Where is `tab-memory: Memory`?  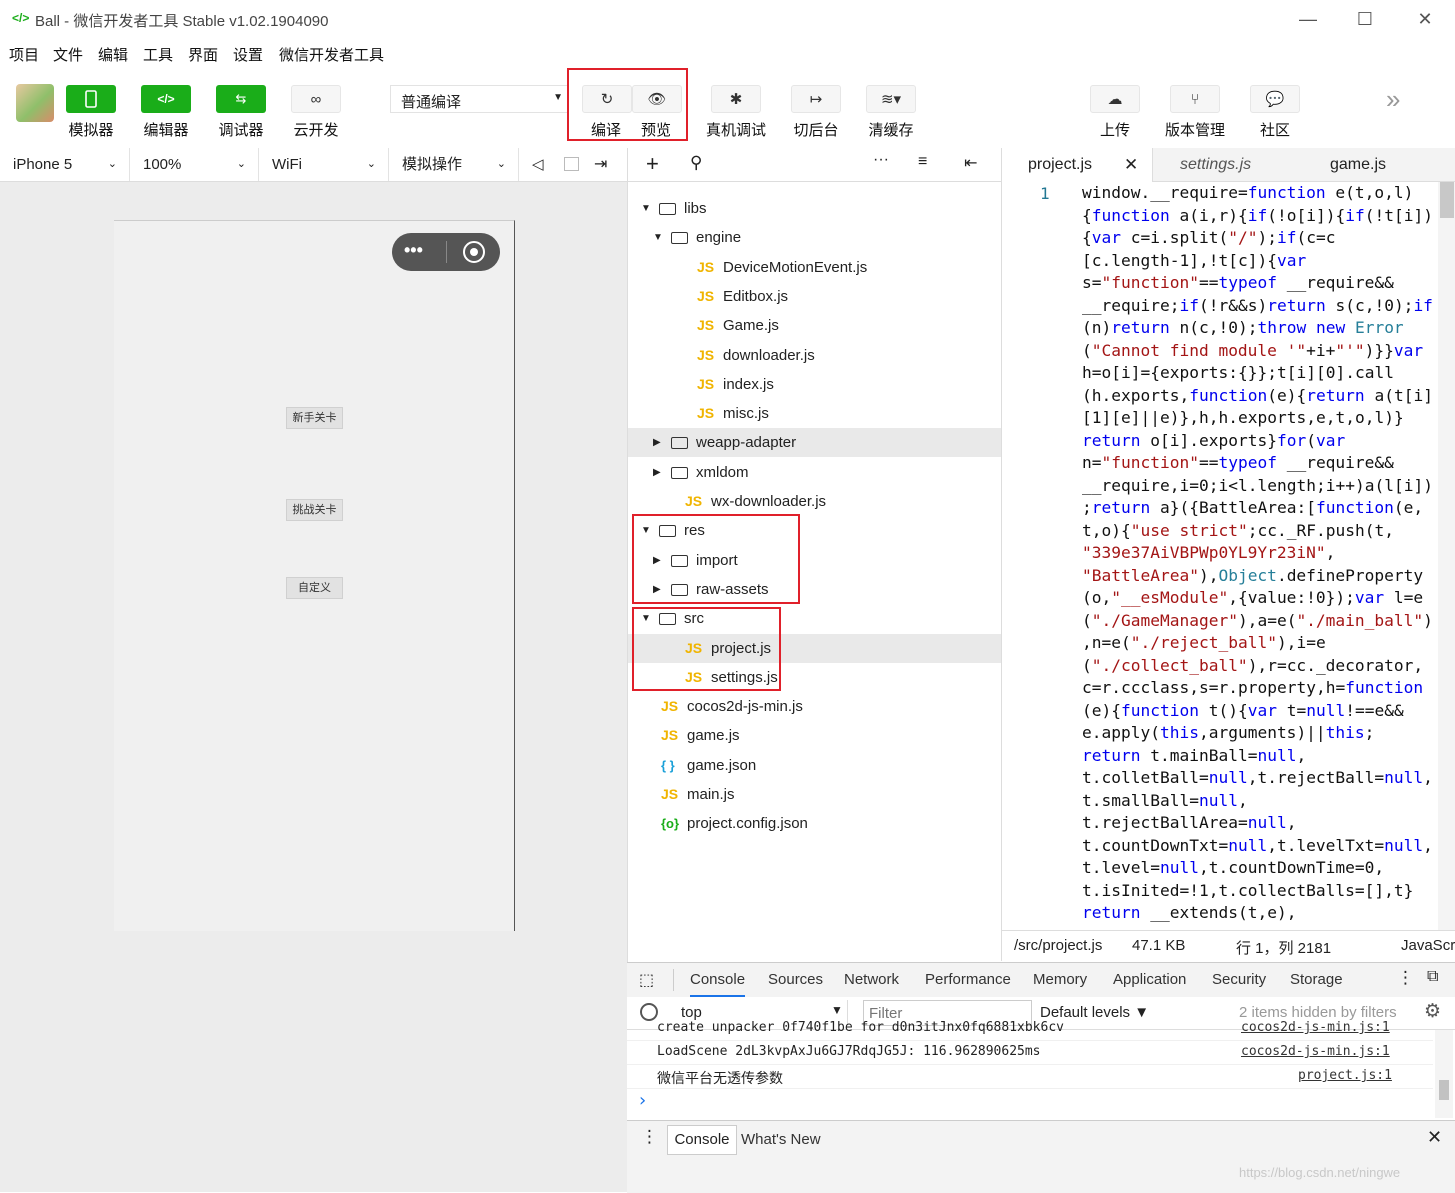 tab-memory: Memory is located at coordinates (1060, 980).